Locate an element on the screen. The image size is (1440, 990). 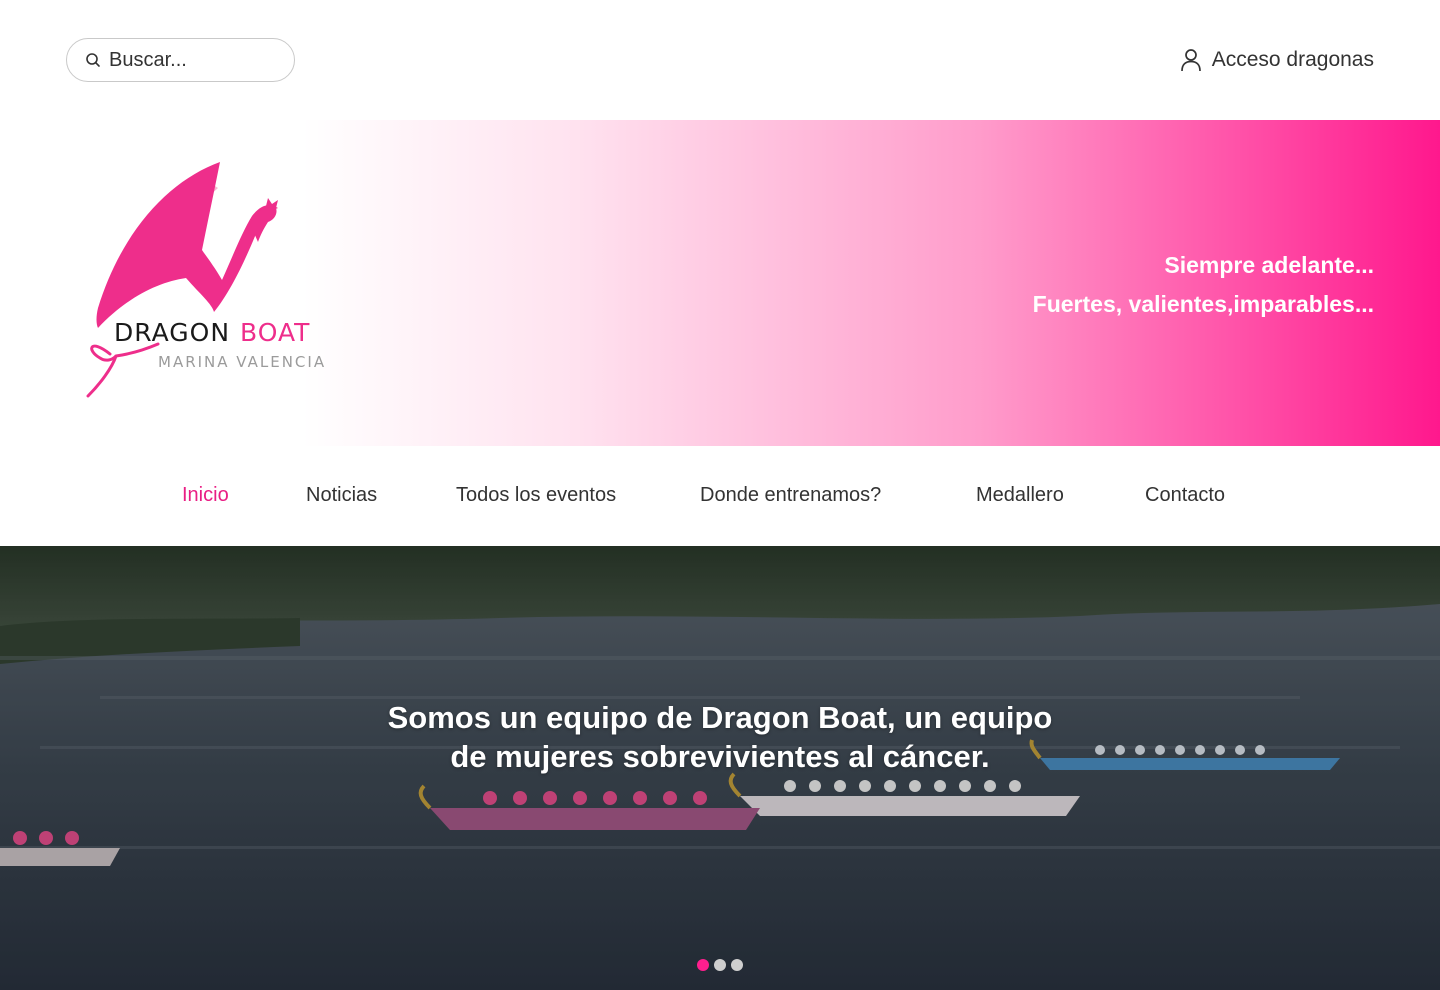
search-icon is located at coordinates (93, 60).